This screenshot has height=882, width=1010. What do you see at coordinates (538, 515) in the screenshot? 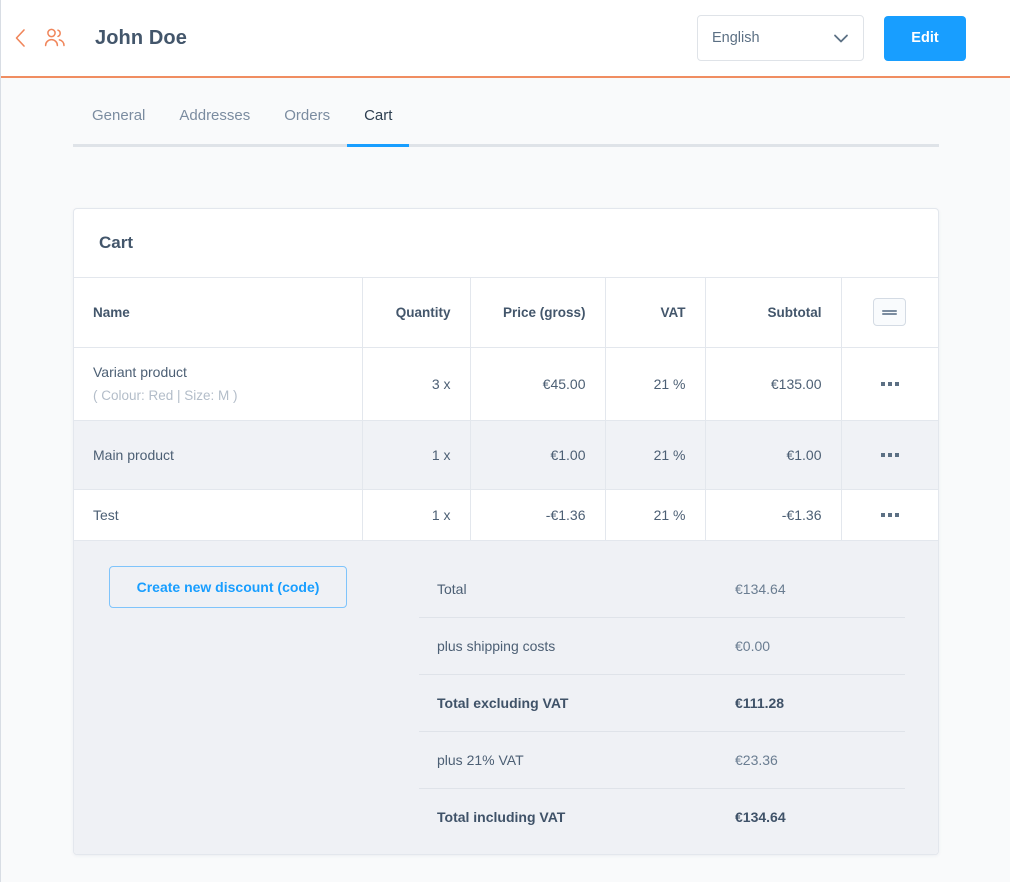
I see `cell-price: -€1.36` at bounding box center [538, 515].